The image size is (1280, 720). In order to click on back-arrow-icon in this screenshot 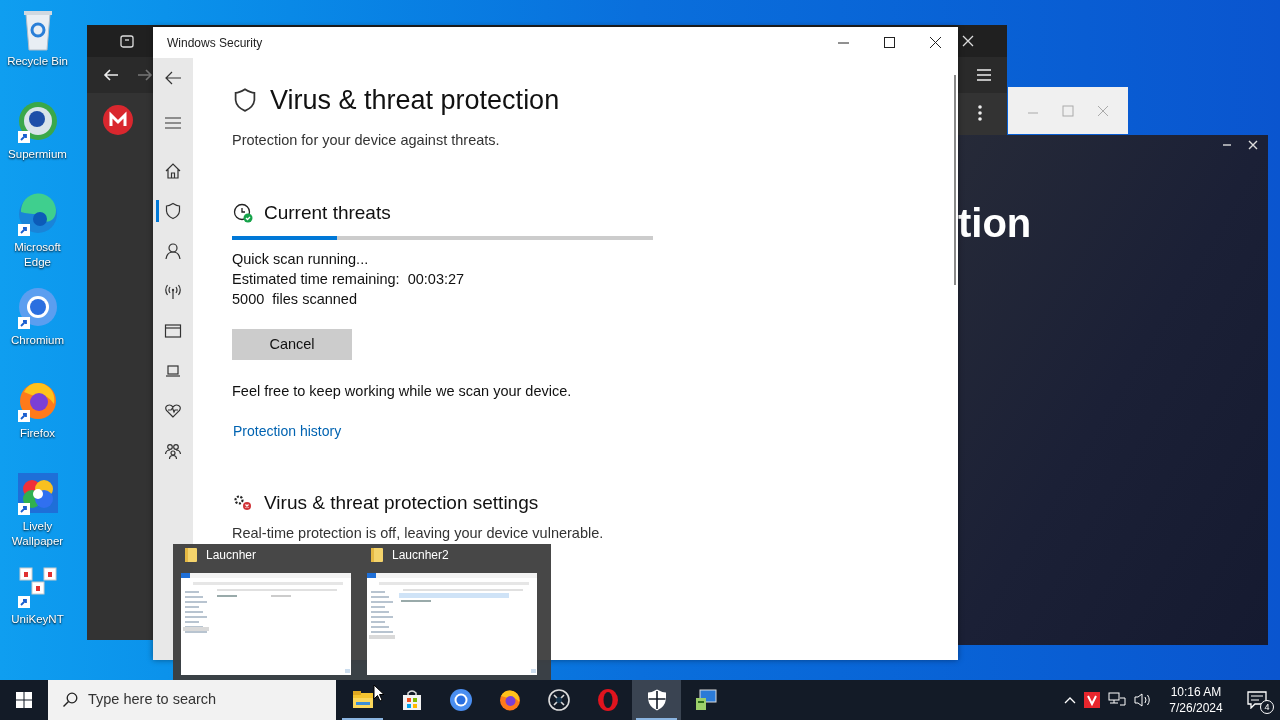, I will do `click(173, 78)`.